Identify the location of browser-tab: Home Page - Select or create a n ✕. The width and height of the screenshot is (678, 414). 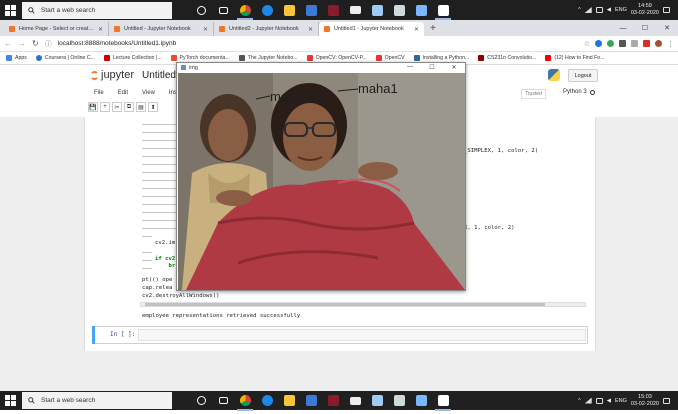
(56, 29).